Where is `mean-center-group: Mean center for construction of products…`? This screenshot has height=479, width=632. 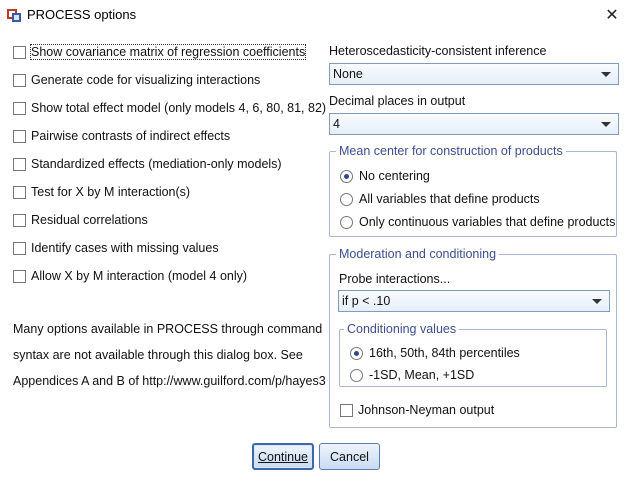 mean-center-group: Mean center for construction of products… is located at coordinates (473, 190).